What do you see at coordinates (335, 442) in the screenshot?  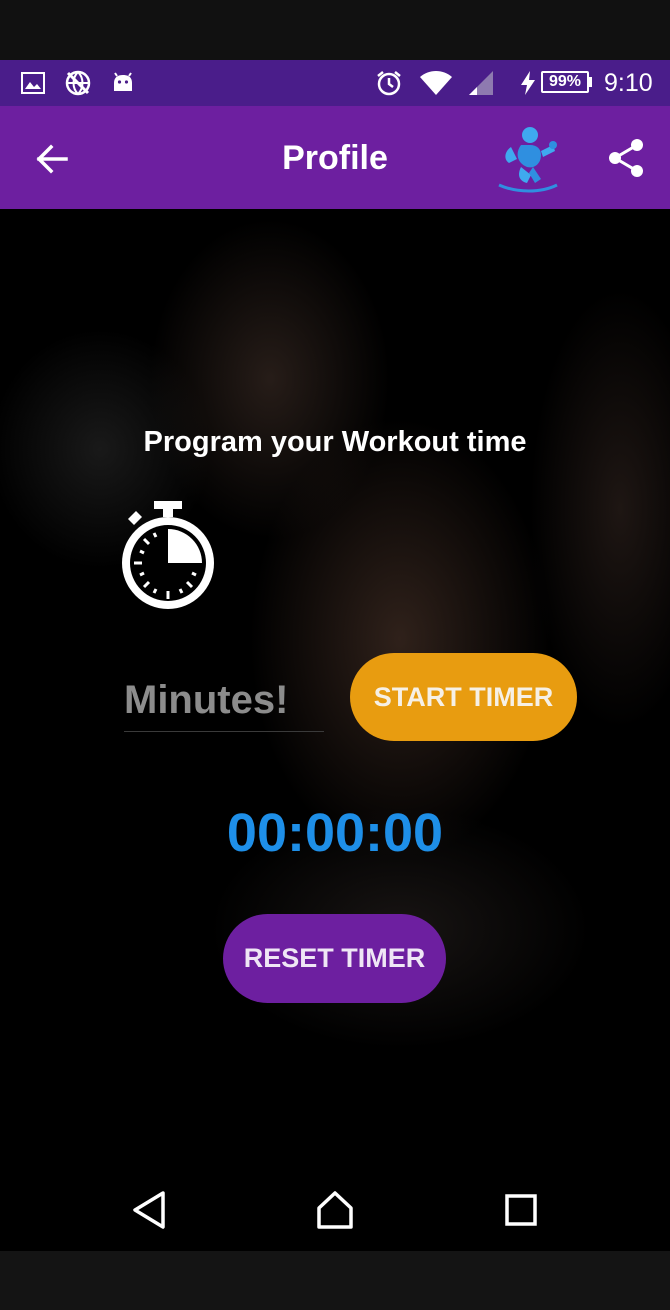 I see `headline: Program your Workout time` at bounding box center [335, 442].